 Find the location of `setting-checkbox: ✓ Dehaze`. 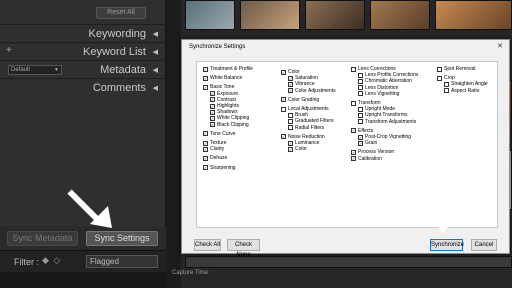

setting-checkbox: ✓ Dehaze is located at coordinates (215, 158).